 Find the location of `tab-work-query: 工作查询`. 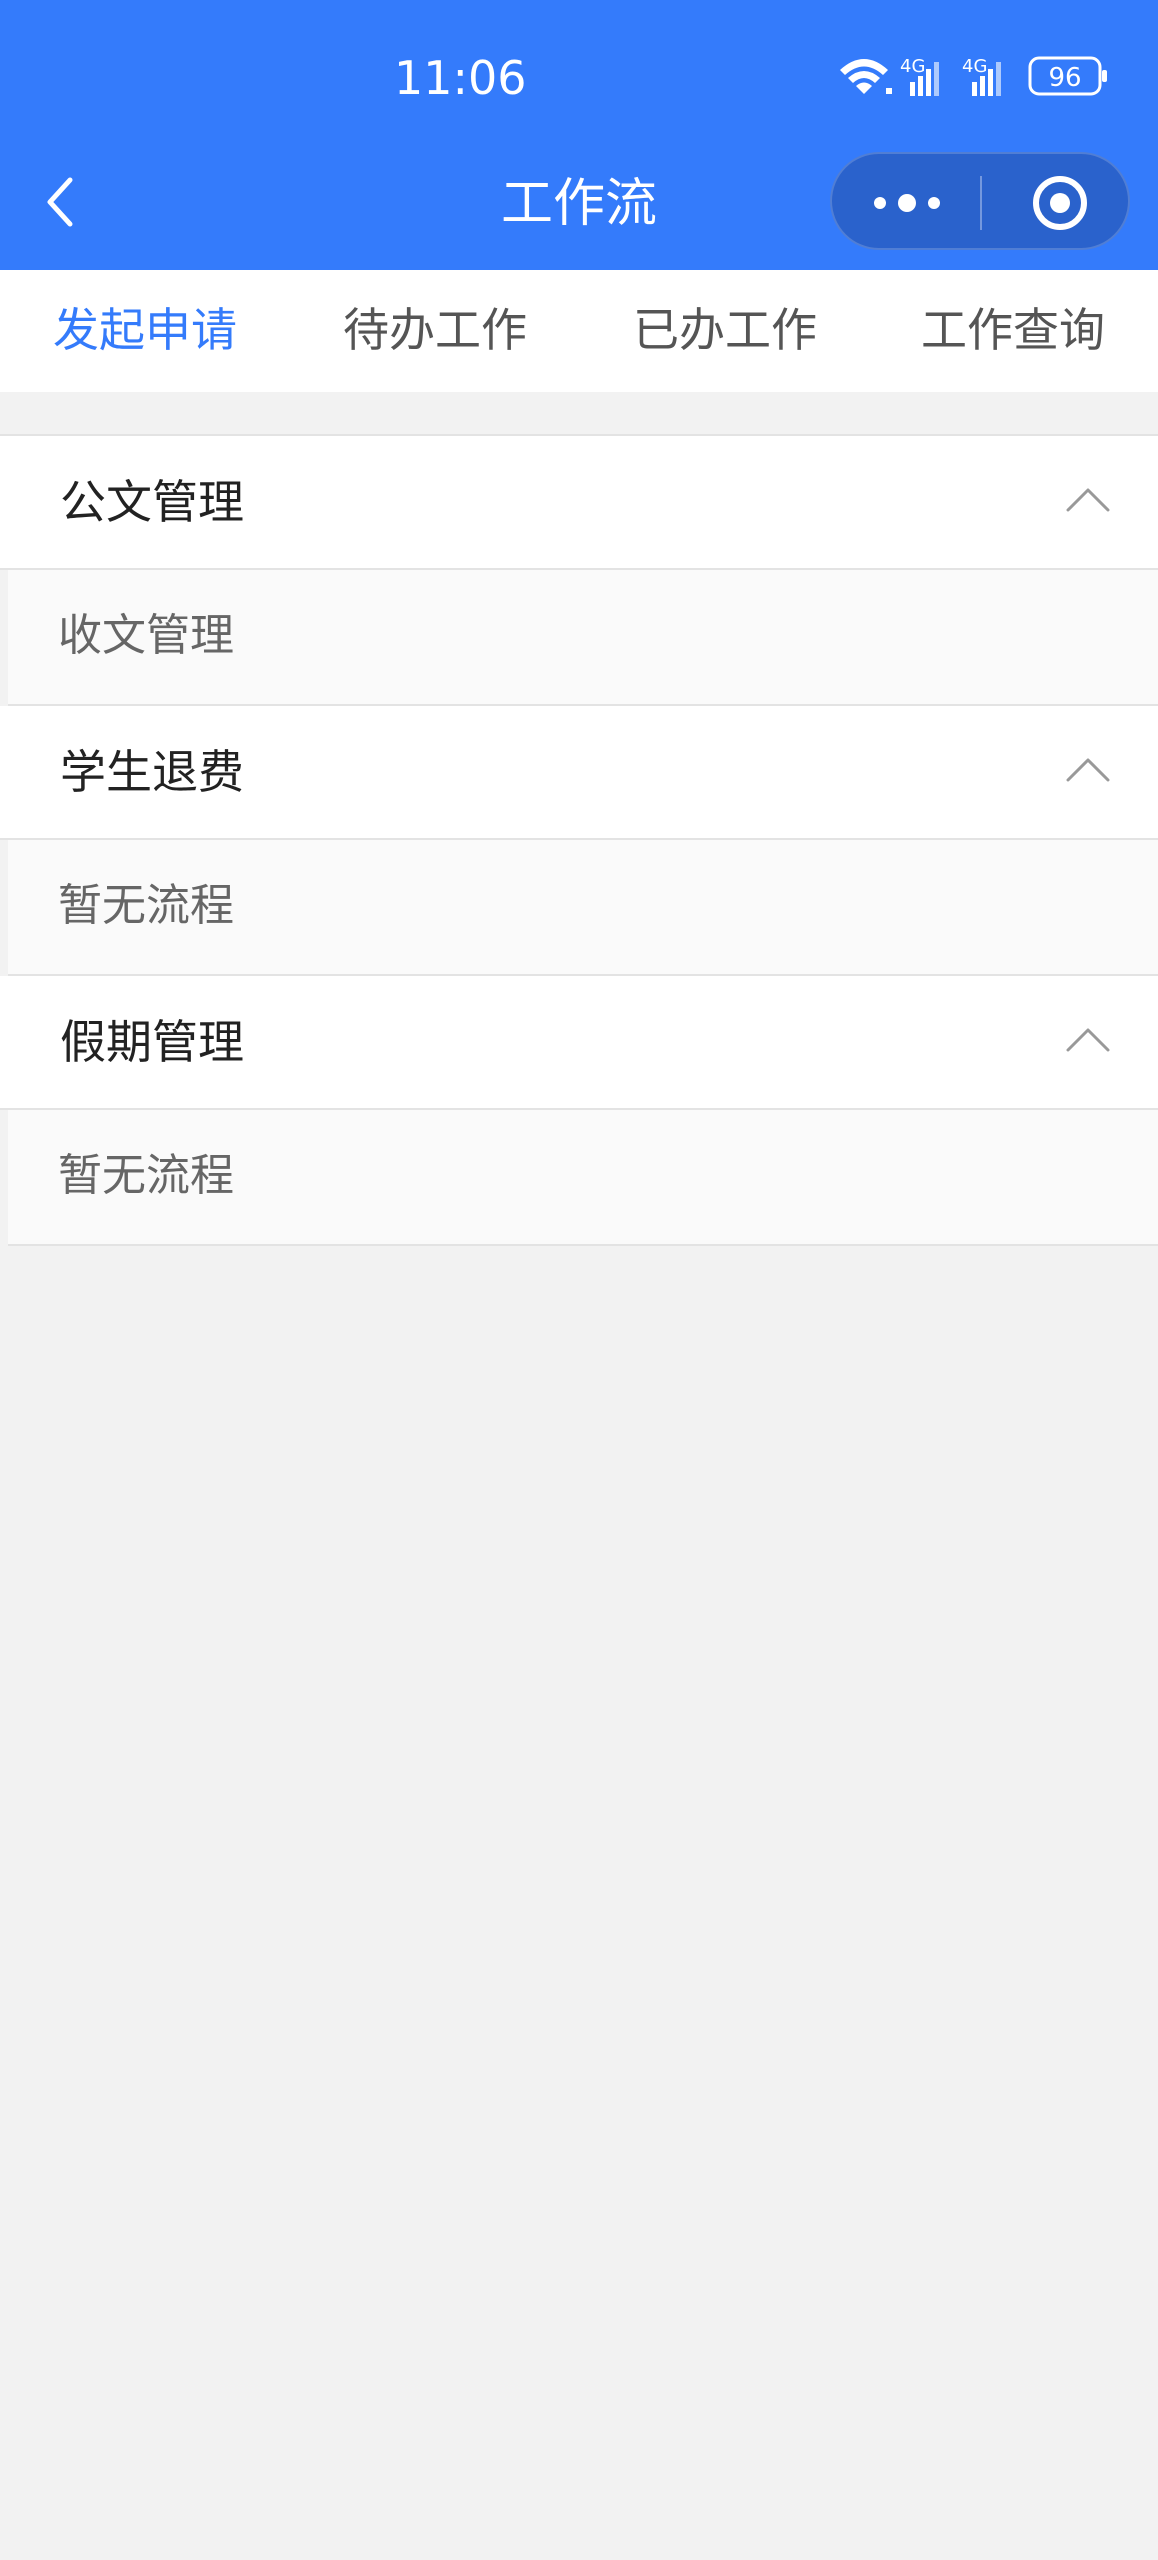

tab-work-query: 工作查询 is located at coordinates (1013, 330).